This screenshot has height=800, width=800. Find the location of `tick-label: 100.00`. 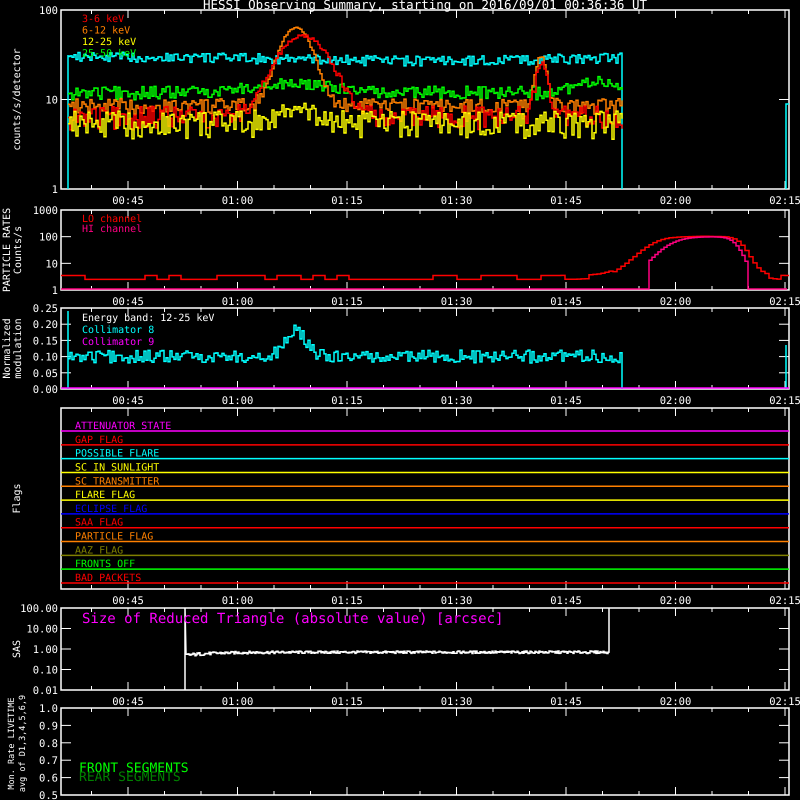

tick-label: 100.00 is located at coordinates (39, 609).